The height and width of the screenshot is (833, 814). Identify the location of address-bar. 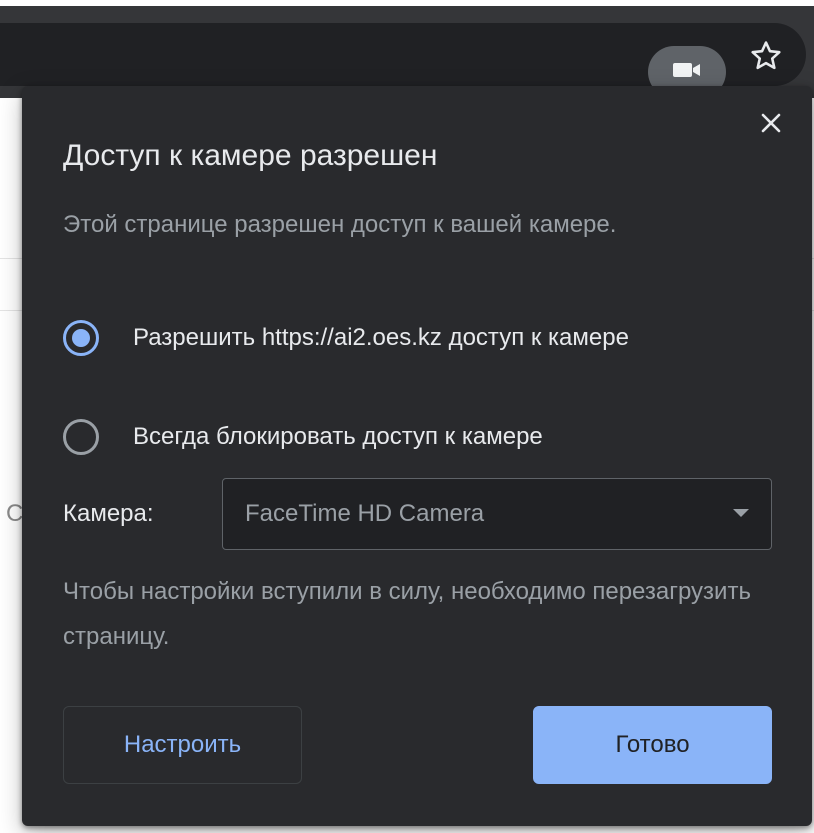
(403, 60).